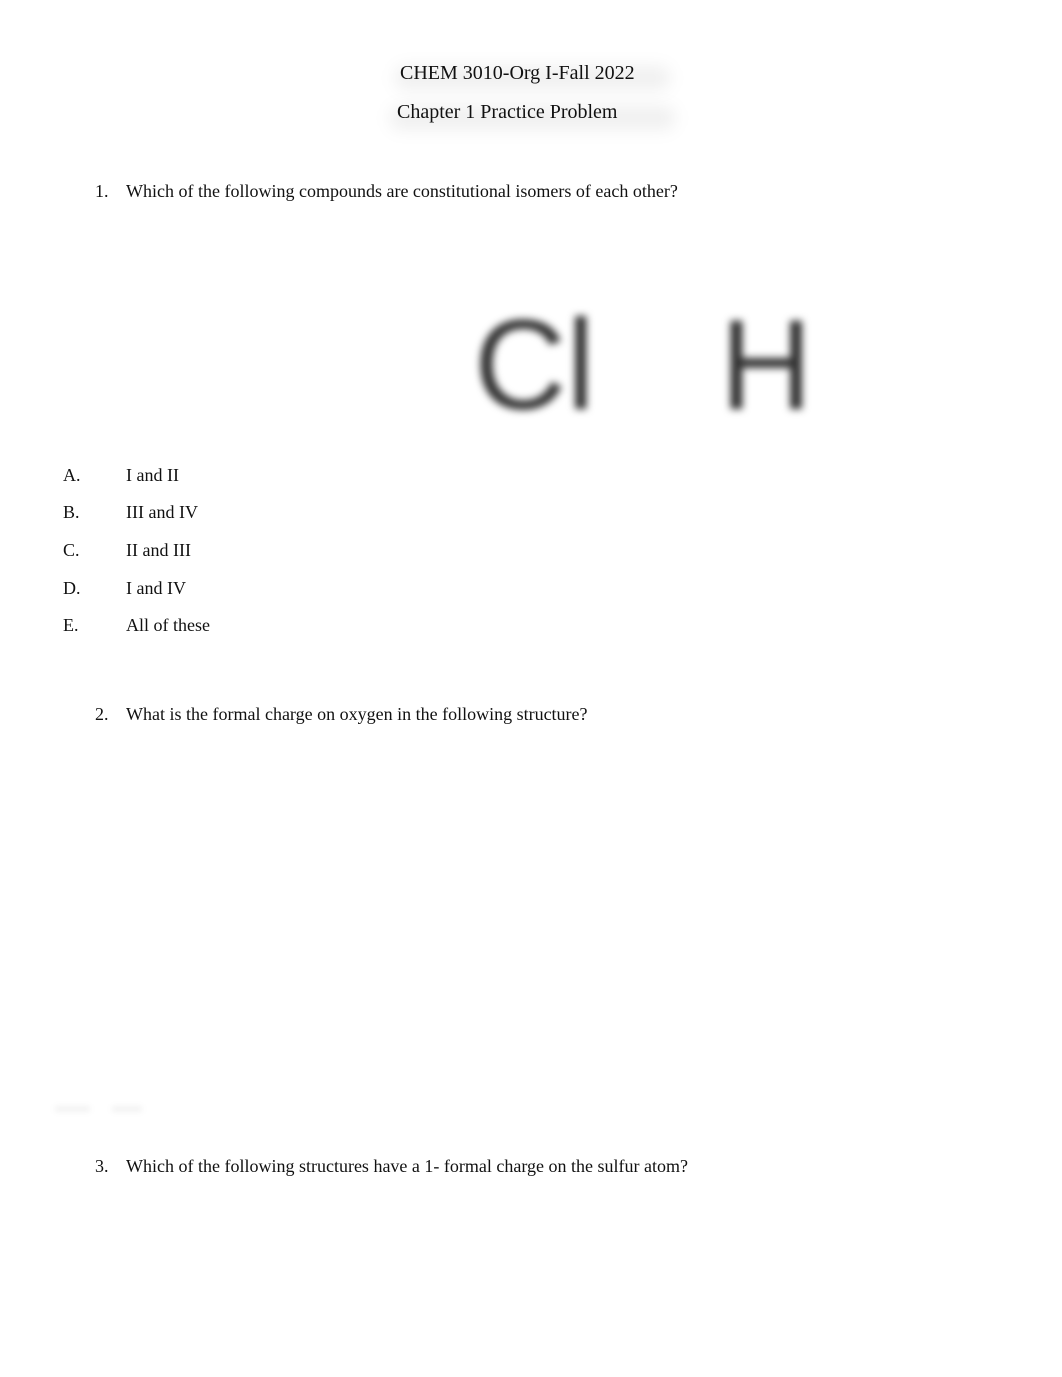 The width and height of the screenshot is (1062, 1377). I want to click on option-letter: B., so click(71, 512).